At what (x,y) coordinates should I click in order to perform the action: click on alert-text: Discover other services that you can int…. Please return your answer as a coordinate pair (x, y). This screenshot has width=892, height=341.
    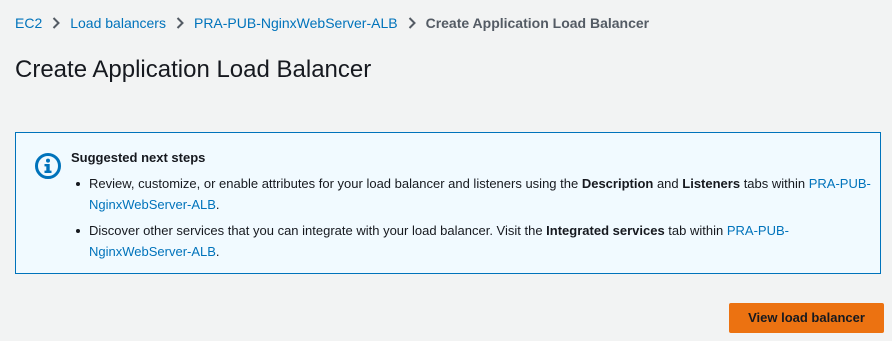
    Looking at the image, I should click on (318, 230).